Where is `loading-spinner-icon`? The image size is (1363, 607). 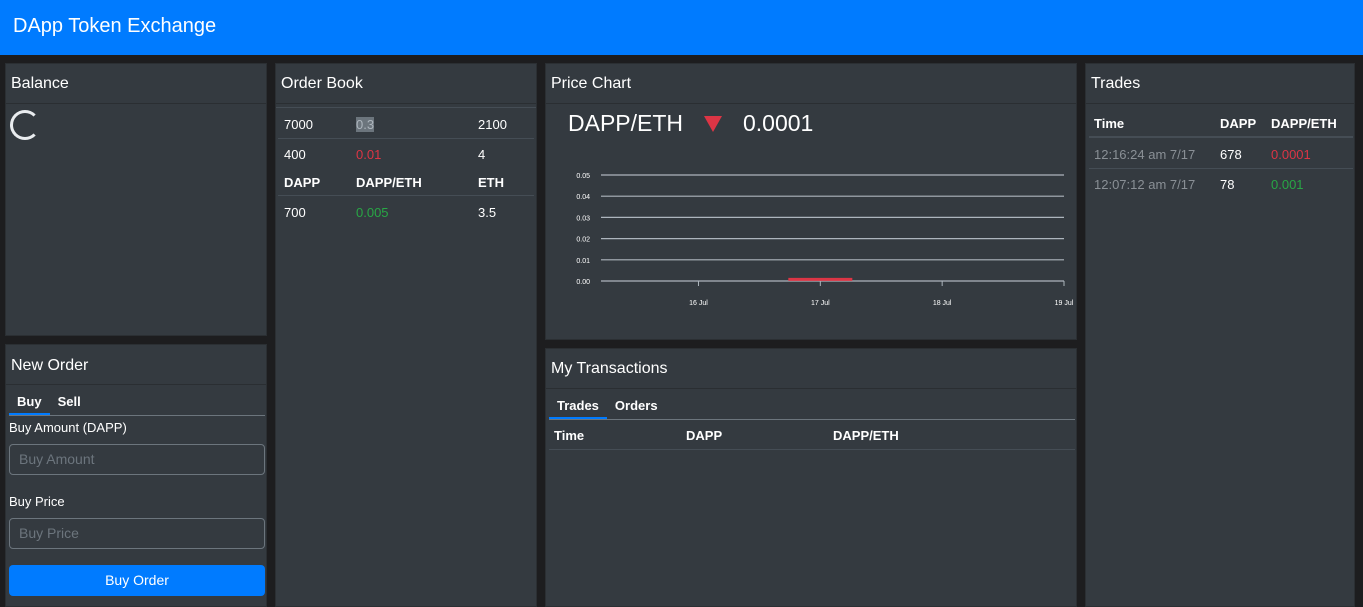
loading-spinner-icon is located at coordinates (25, 125).